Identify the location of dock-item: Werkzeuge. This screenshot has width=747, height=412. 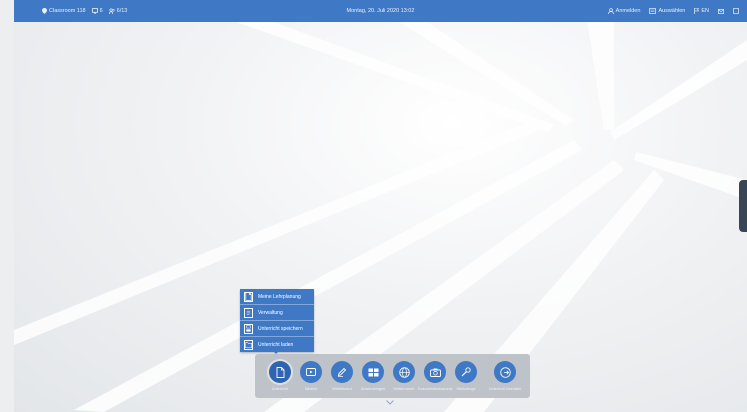
(466, 376).